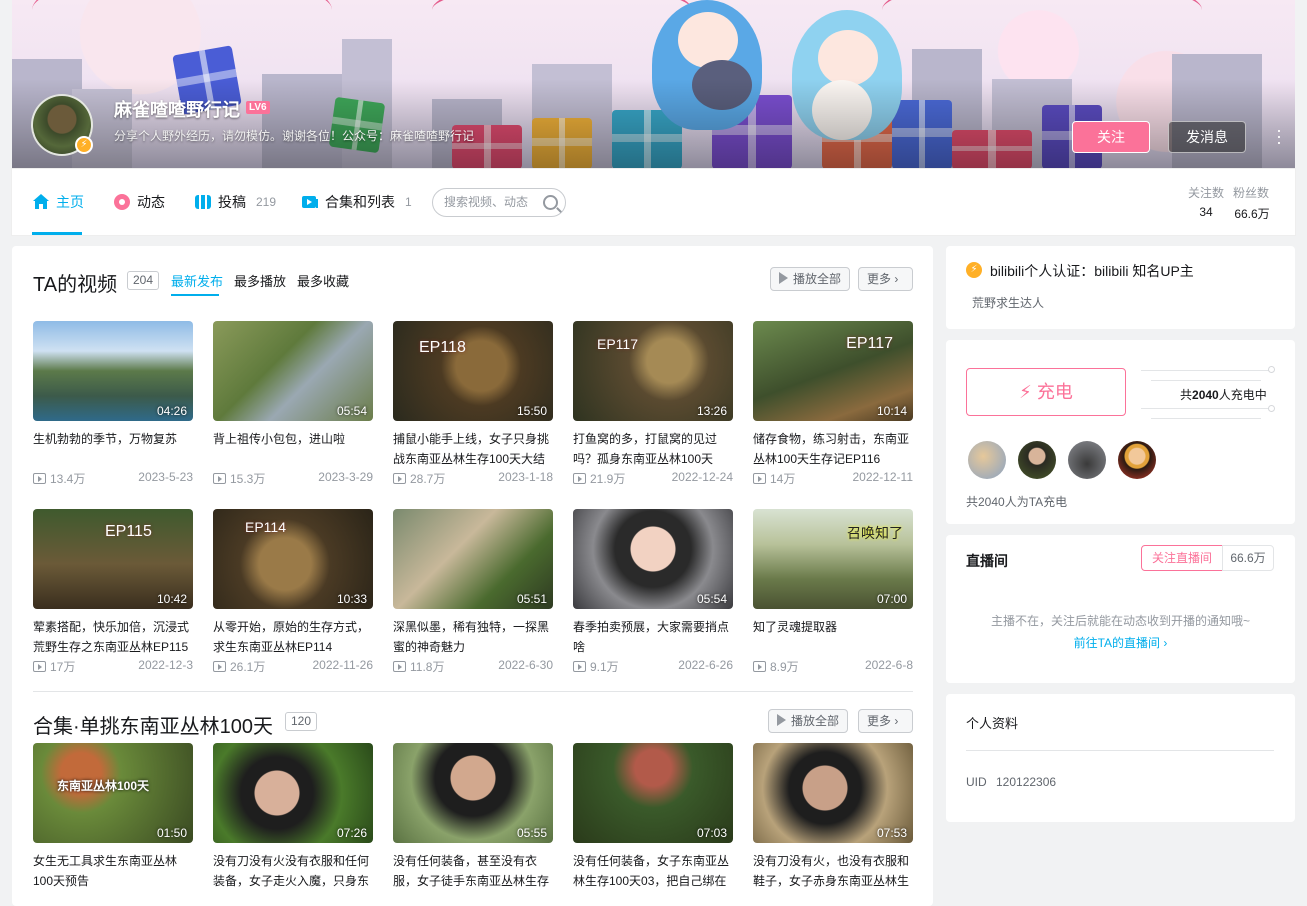 Image resolution: width=1307 pixels, height=906 pixels. Describe the element at coordinates (323, 280) in the screenshot. I see `tab-most-favorited: 最多收藏` at that location.